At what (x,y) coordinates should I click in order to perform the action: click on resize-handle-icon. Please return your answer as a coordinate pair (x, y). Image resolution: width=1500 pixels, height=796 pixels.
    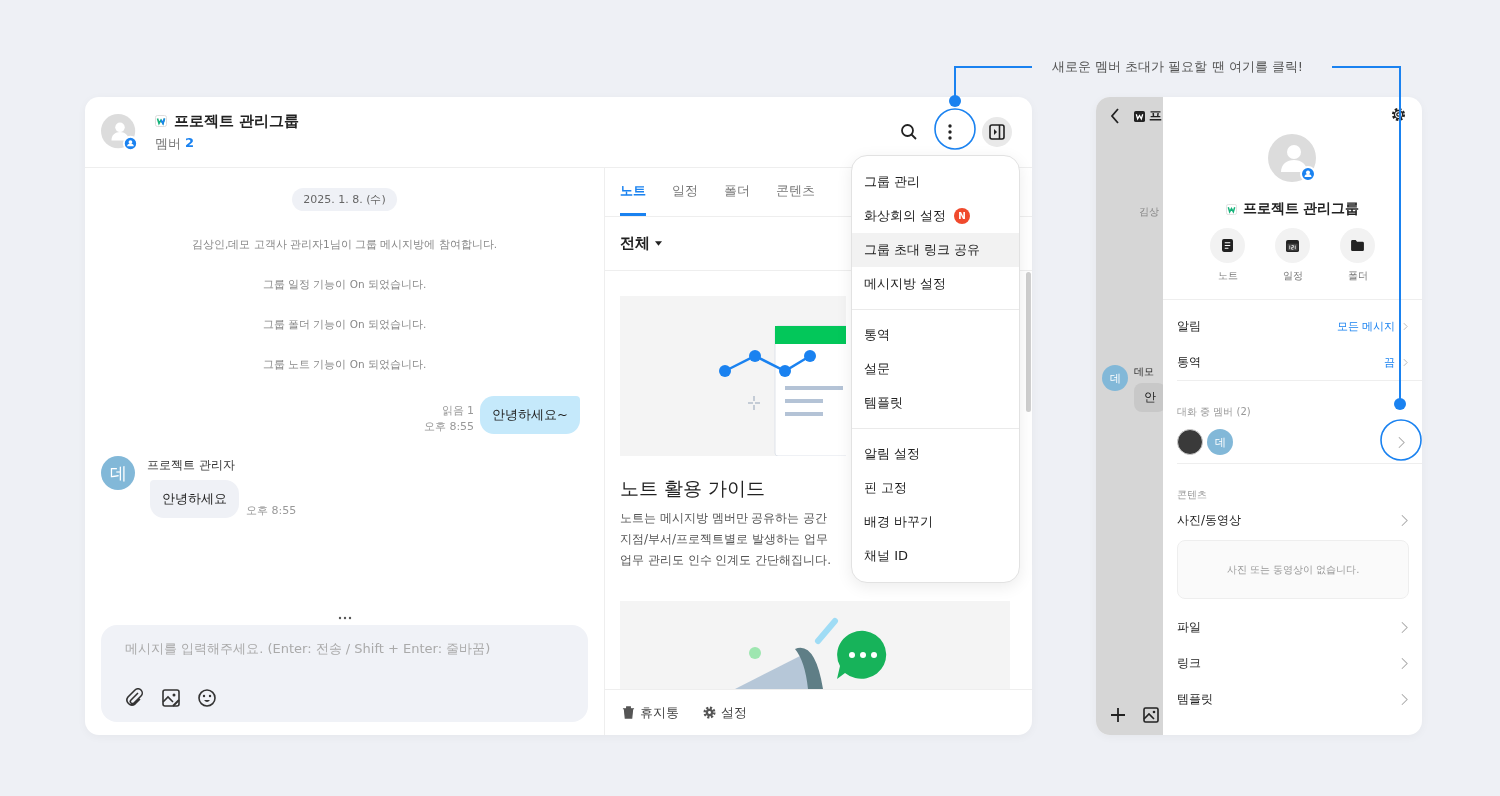
    Looking at the image, I should click on (344, 618).